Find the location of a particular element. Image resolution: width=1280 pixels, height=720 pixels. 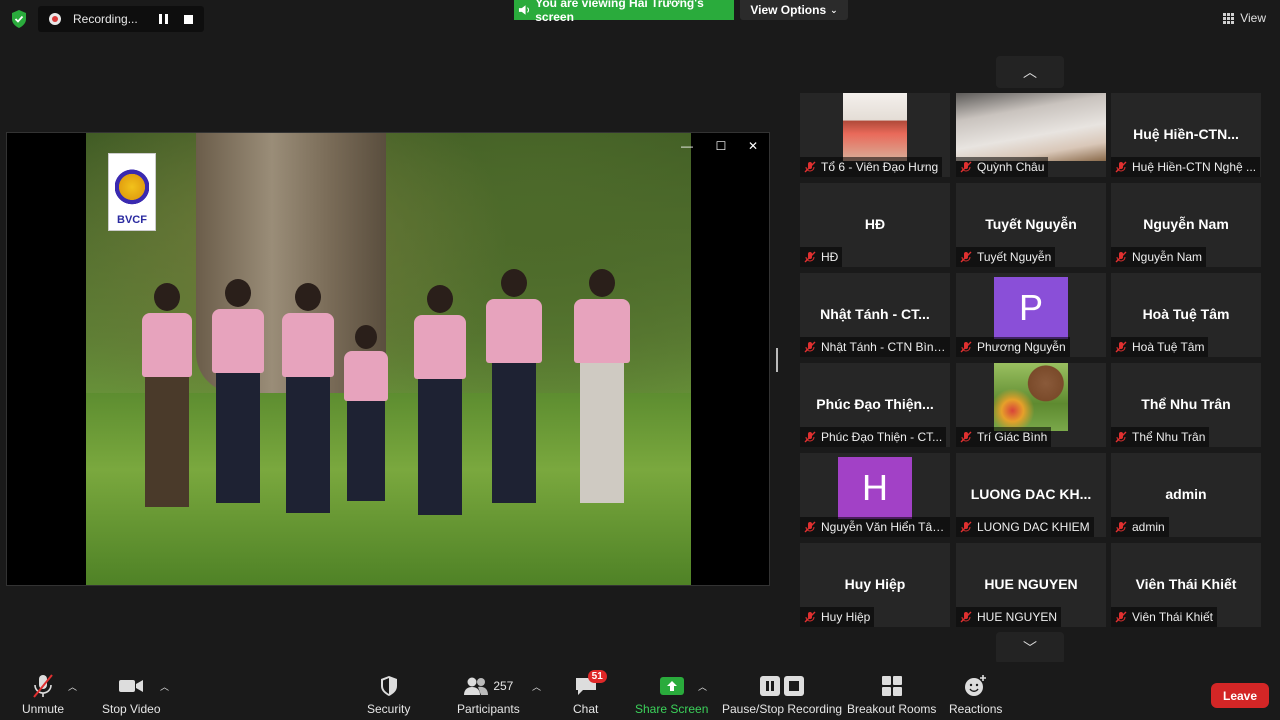

participant-tile: Quỳnh Châu is located at coordinates (1031, 135).